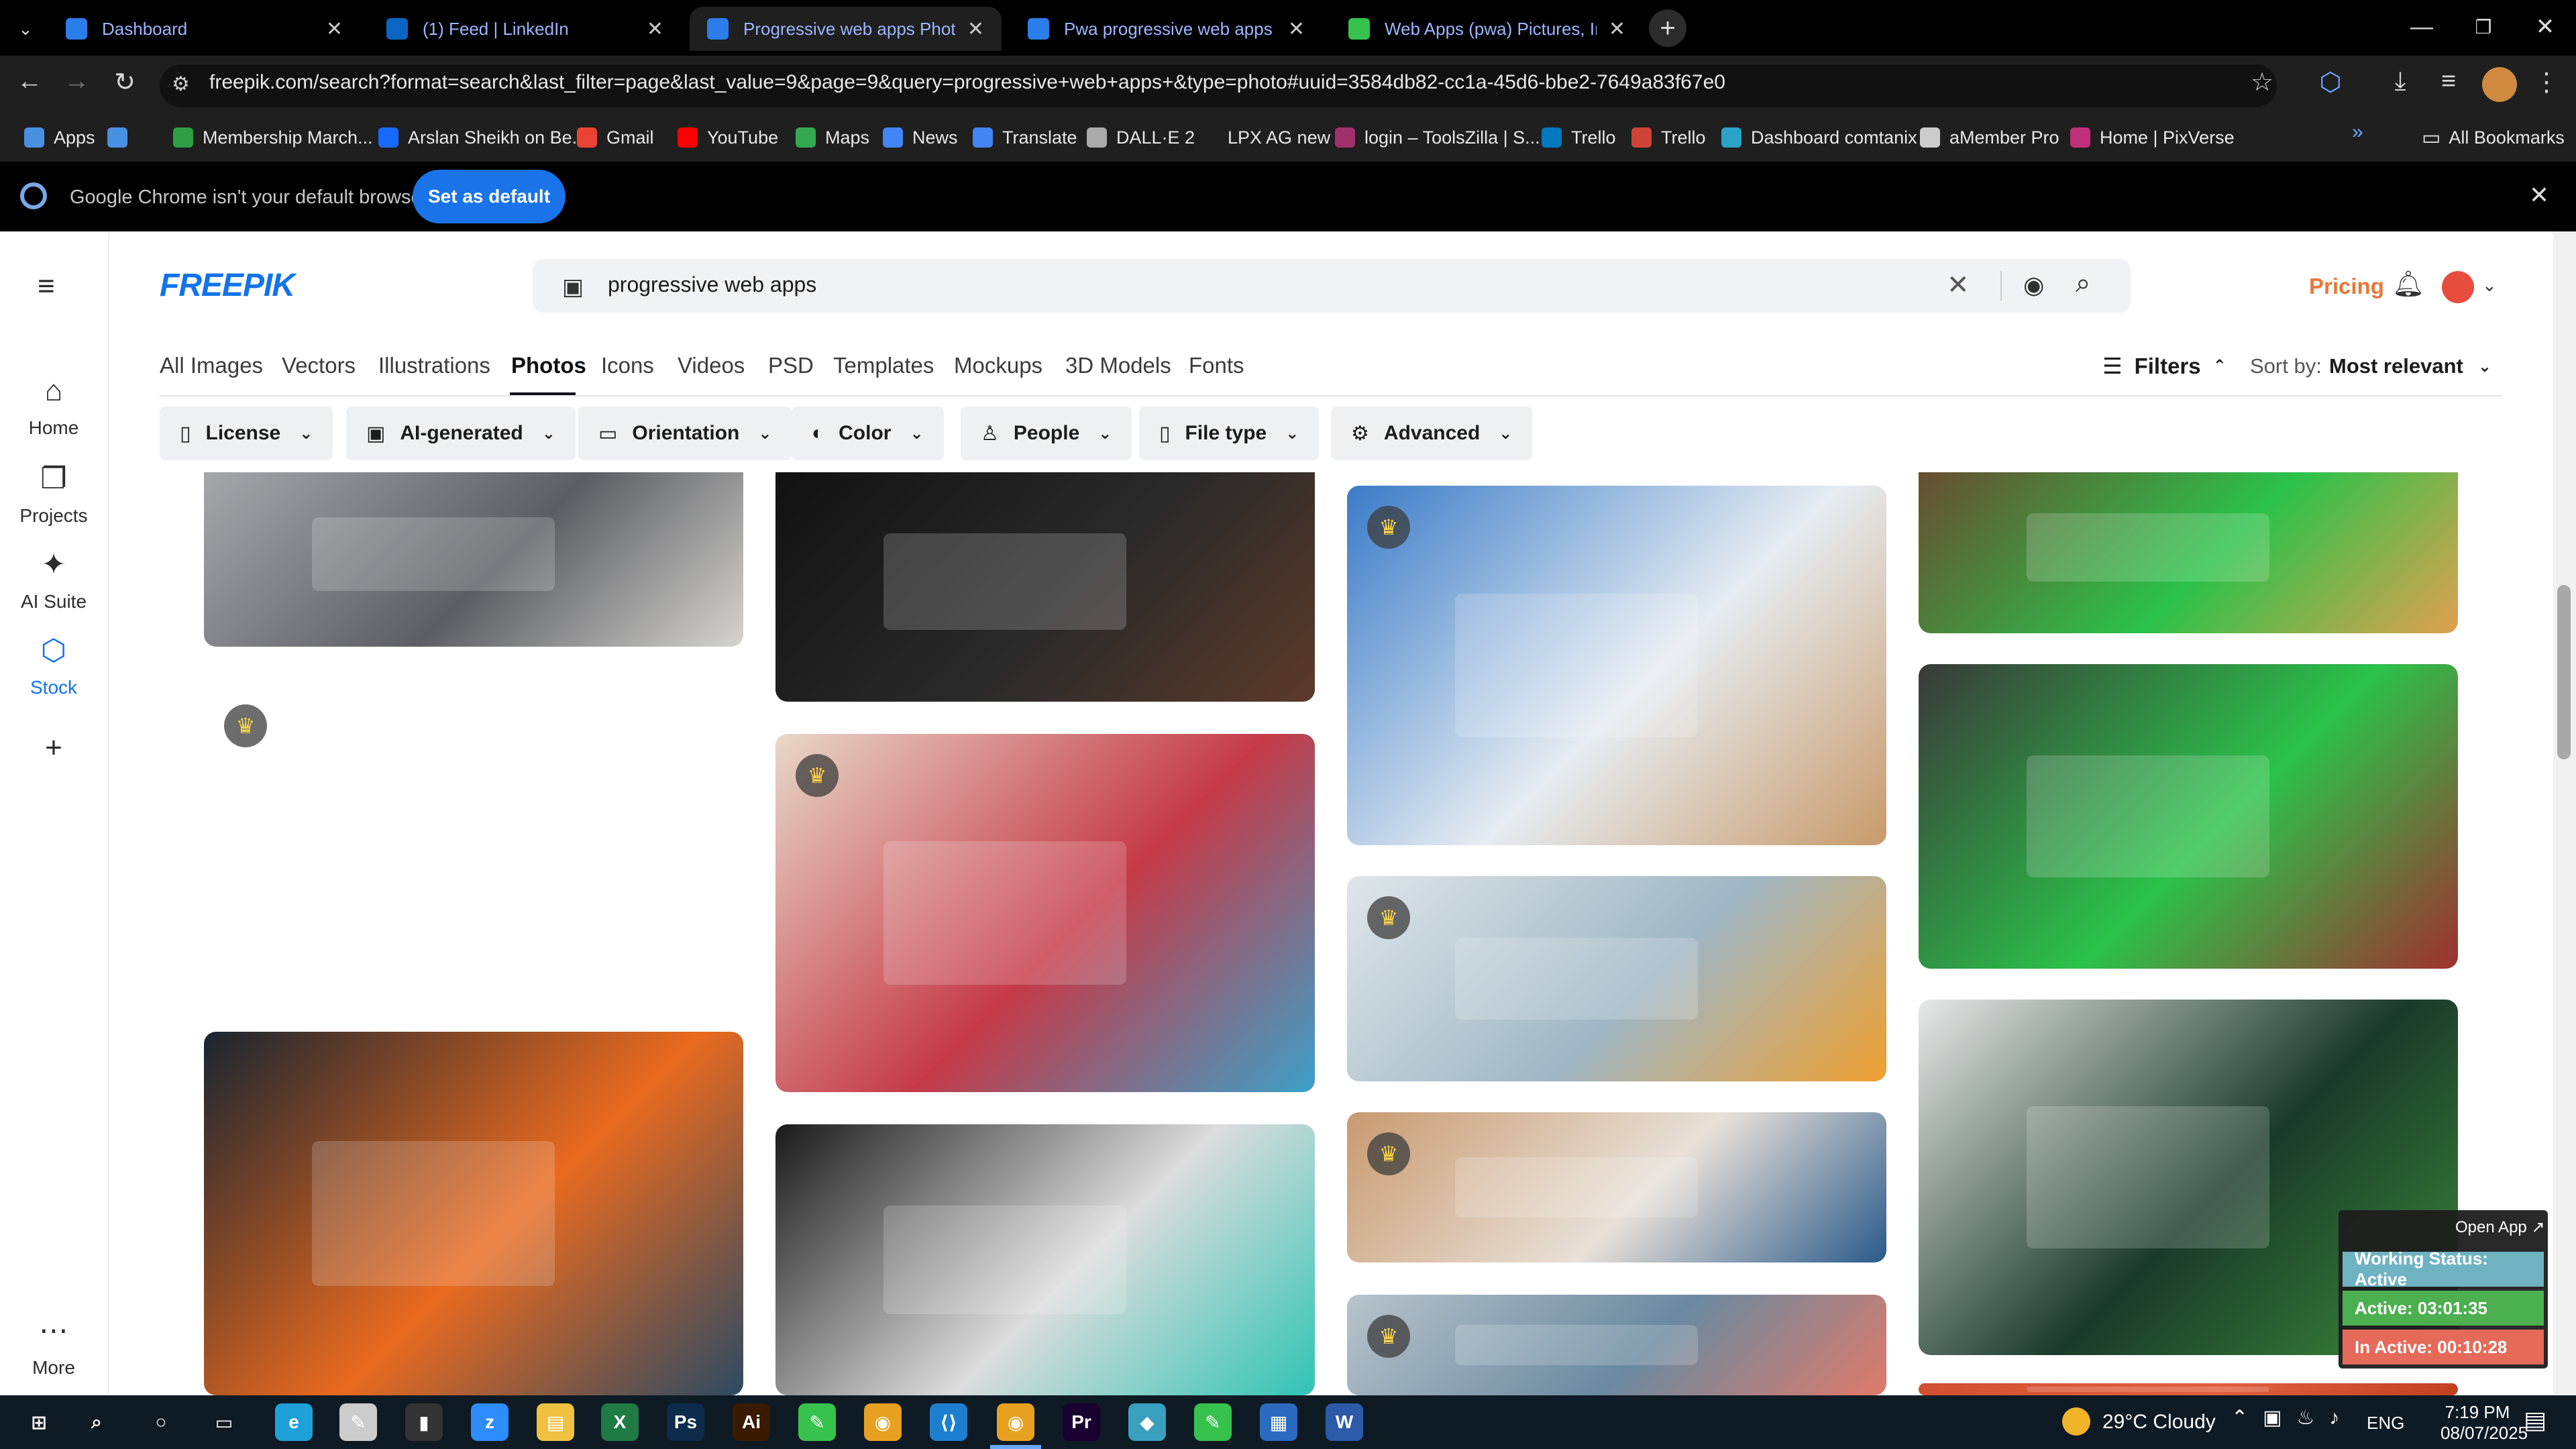 The height and width of the screenshot is (1449, 2576). I want to click on open-app-link: Open App ↗, so click(2500, 1227).